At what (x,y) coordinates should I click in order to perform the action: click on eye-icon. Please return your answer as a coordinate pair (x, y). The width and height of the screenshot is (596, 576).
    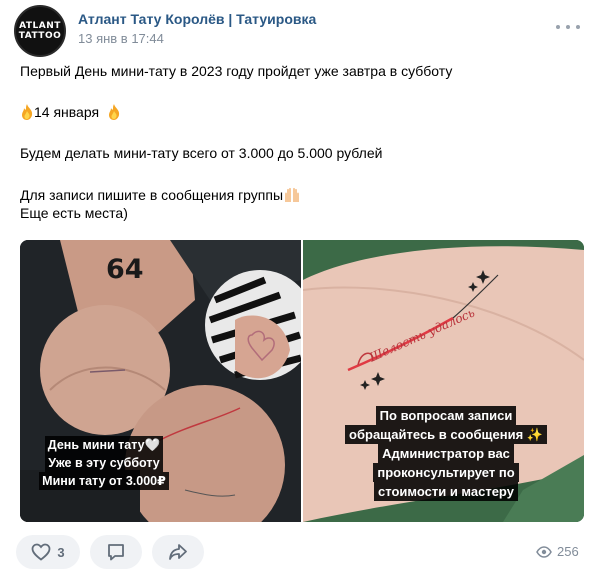
    Looking at the image, I should click on (544, 551).